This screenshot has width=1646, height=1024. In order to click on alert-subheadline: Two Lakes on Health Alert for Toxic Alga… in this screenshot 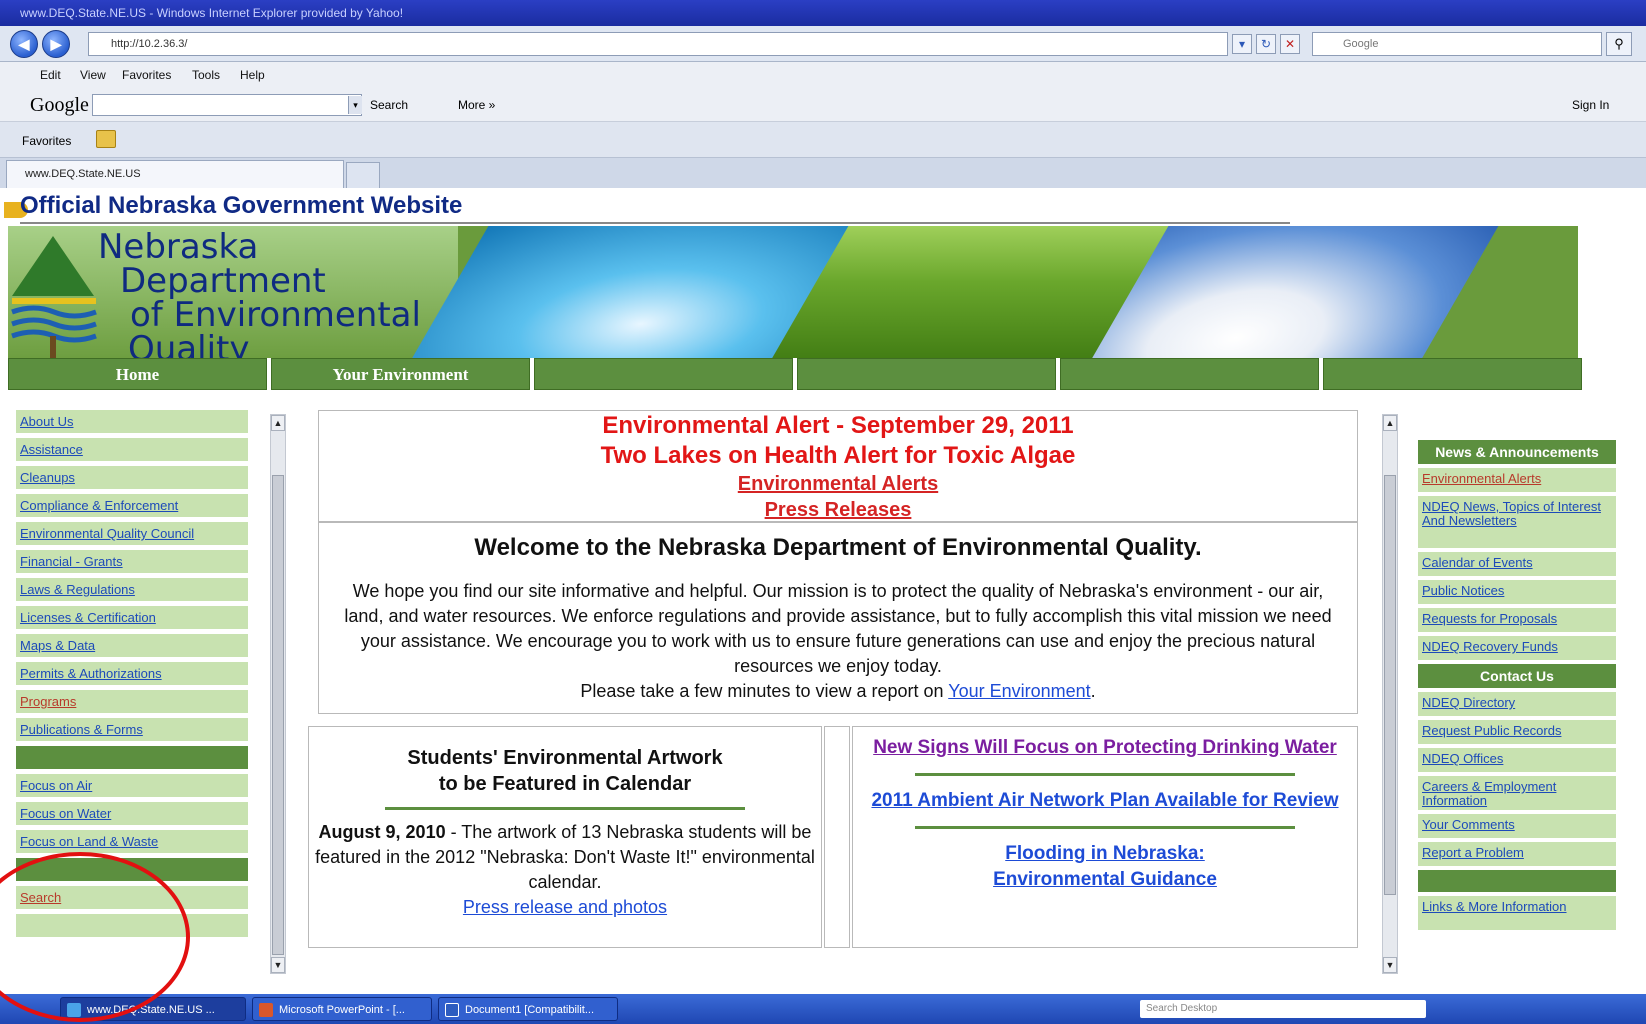, I will do `click(838, 455)`.